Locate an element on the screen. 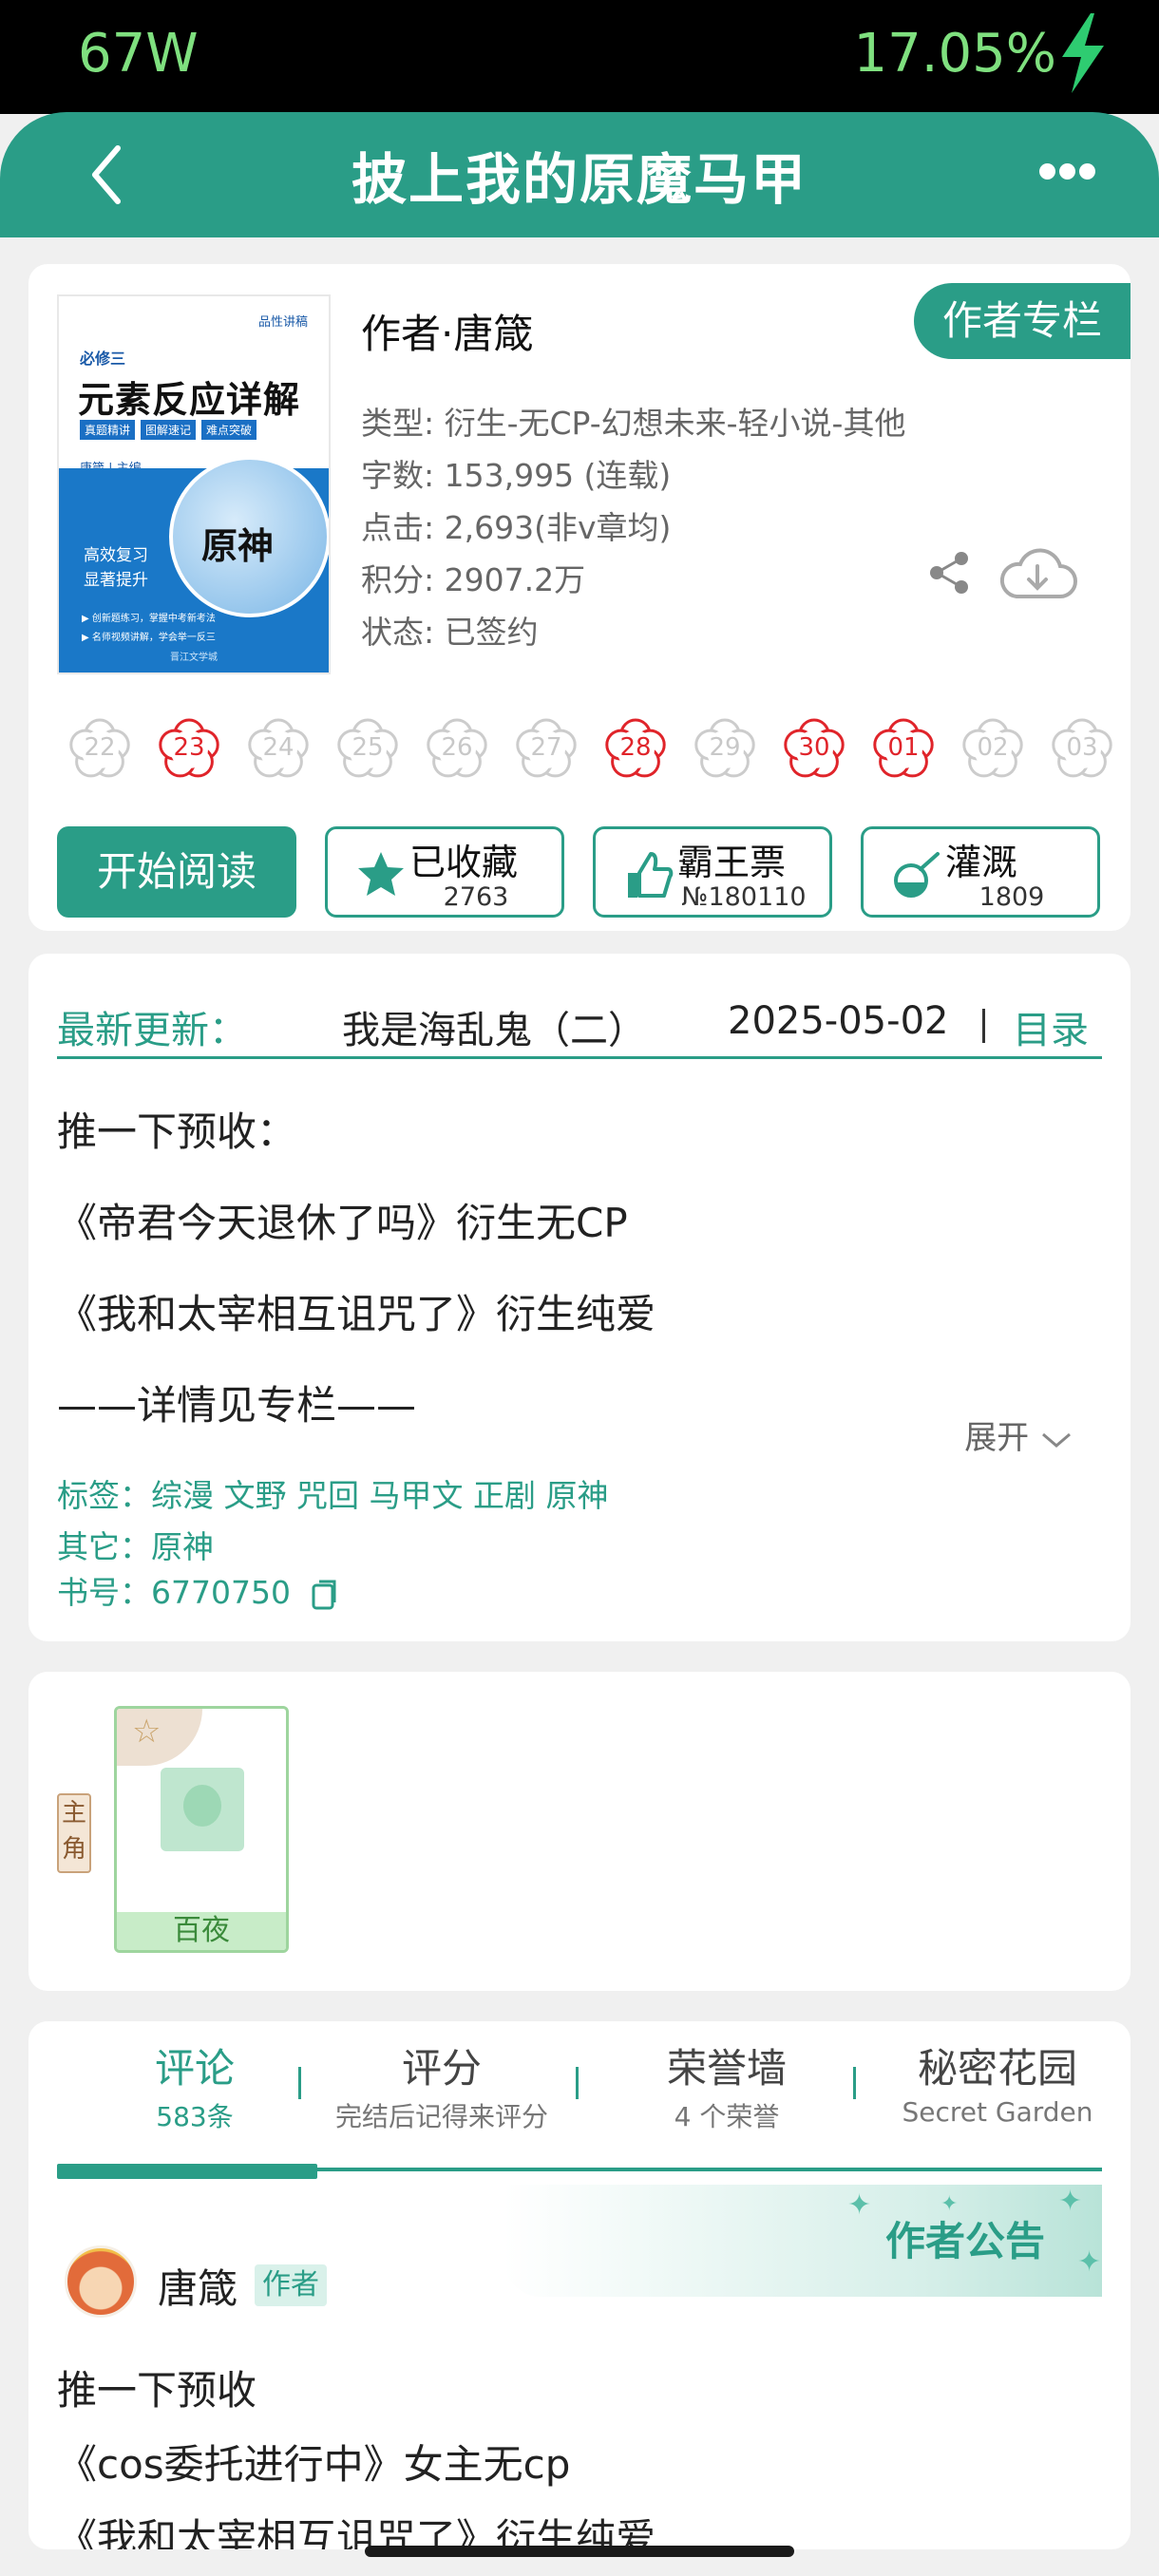 The image size is (1159, 2576). nav-bar: 披上我的原魔马甲 is located at coordinates (579, 174).